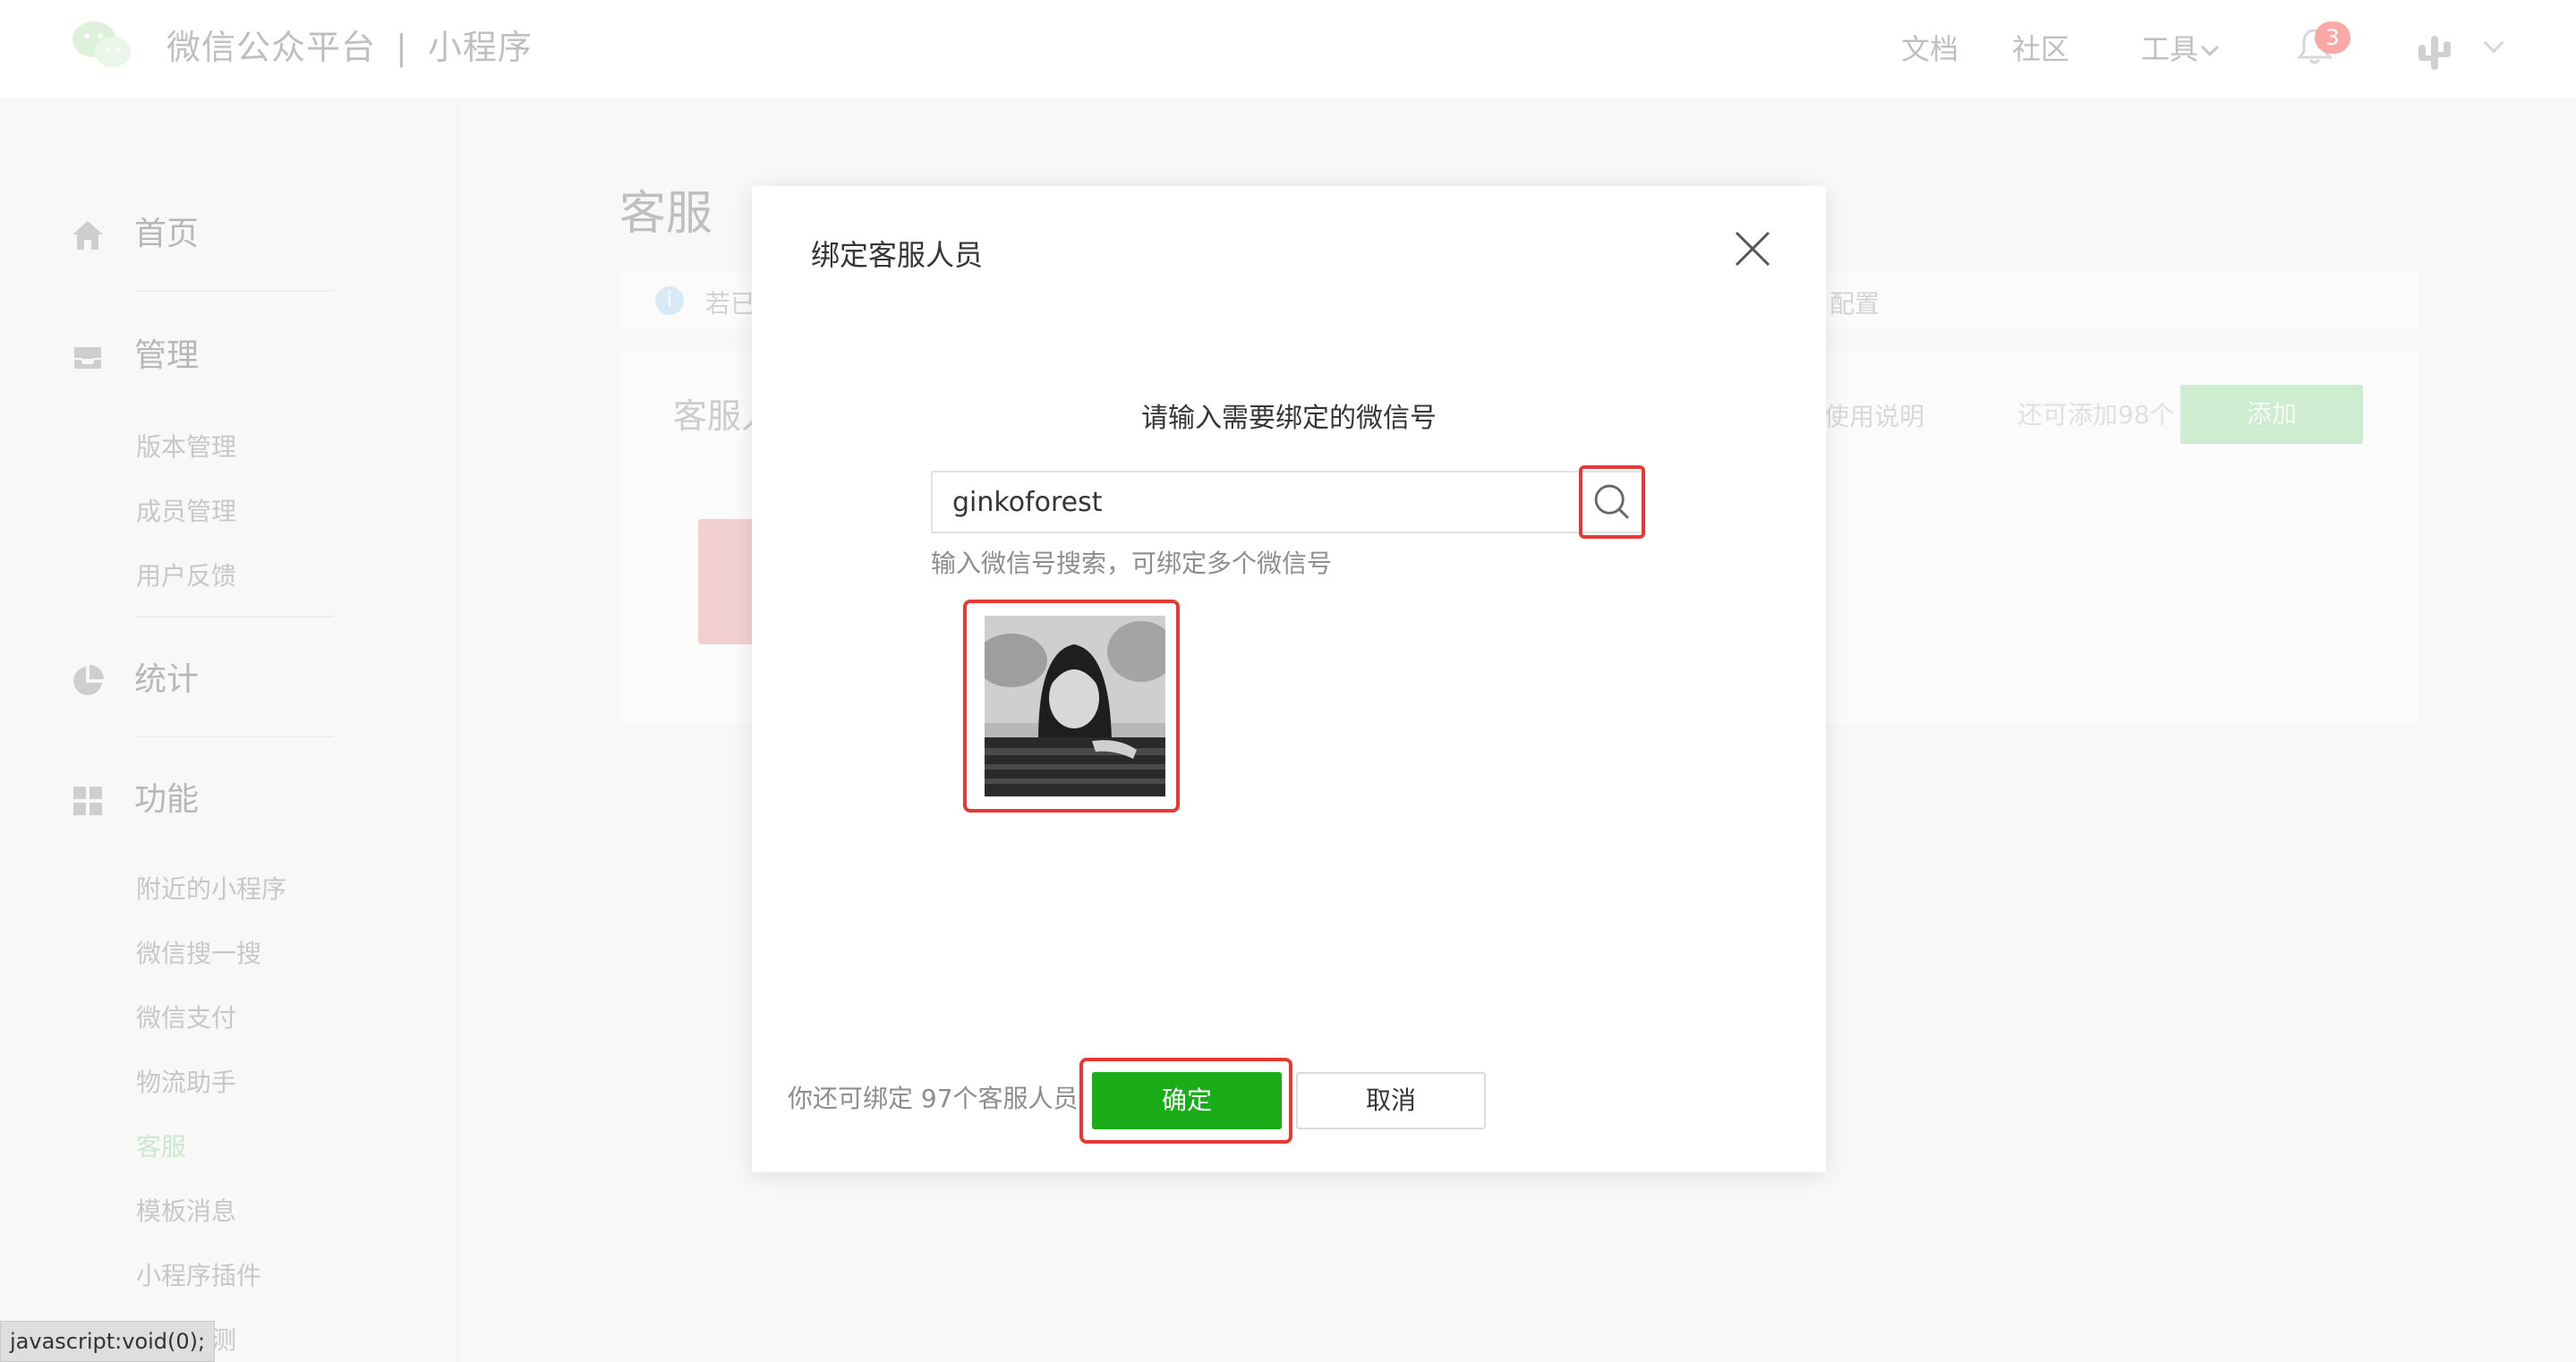 This screenshot has width=2576, height=1362. I want to click on wechat-id-search-input, so click(1256, 502).